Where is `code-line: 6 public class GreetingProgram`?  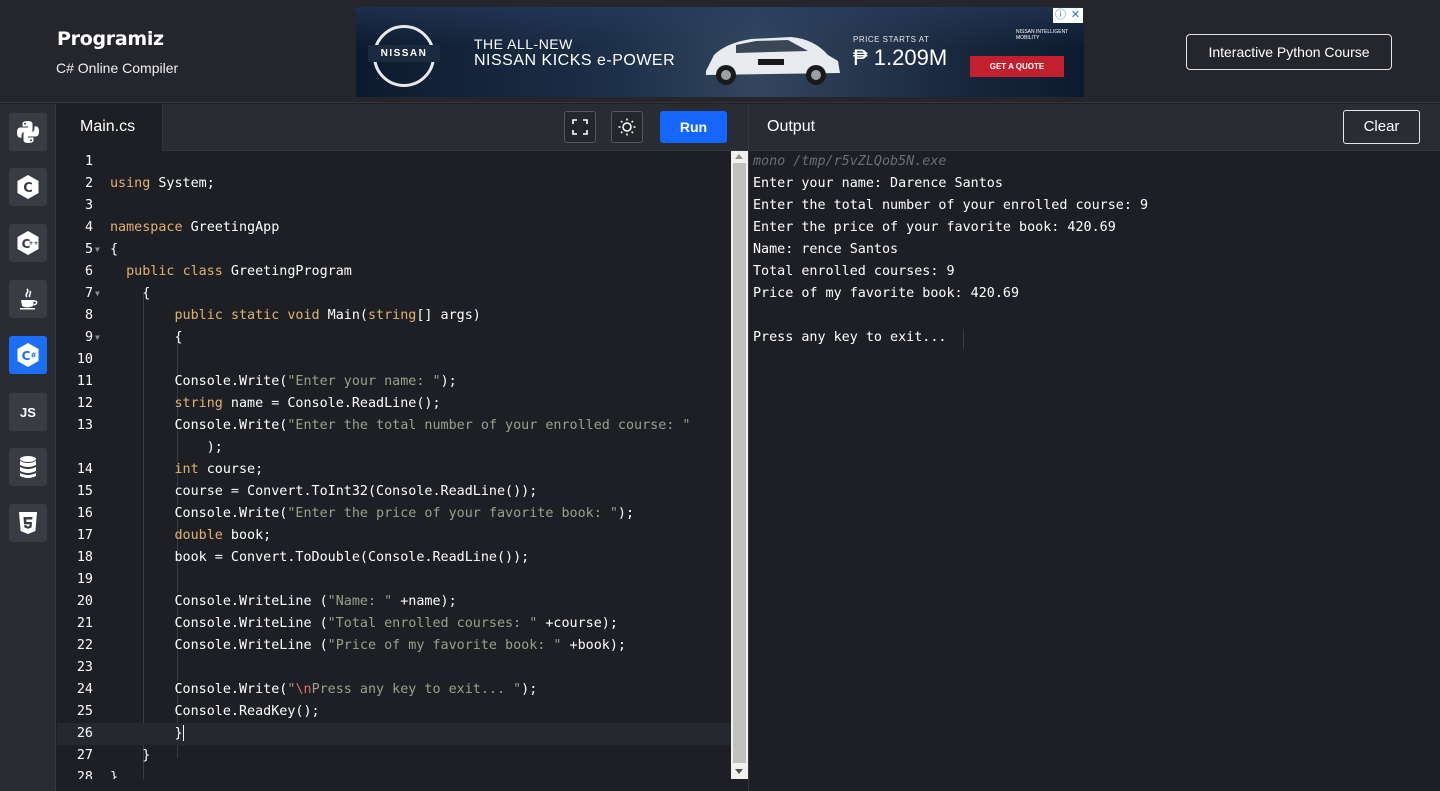
code-line: 6 public class GreetingProgram is located at coordinates (218, 271).